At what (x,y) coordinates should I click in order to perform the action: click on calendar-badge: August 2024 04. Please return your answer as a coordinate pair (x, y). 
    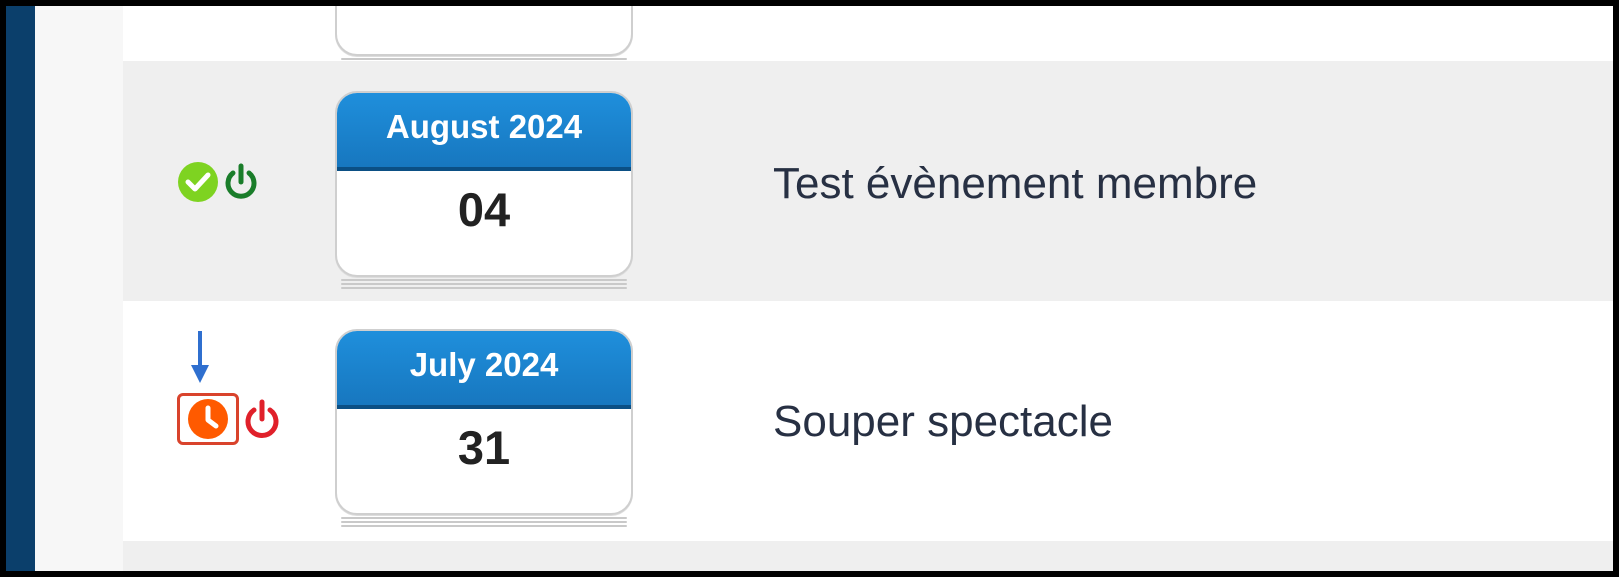
    Looking at the image, I should click on (485, 191).